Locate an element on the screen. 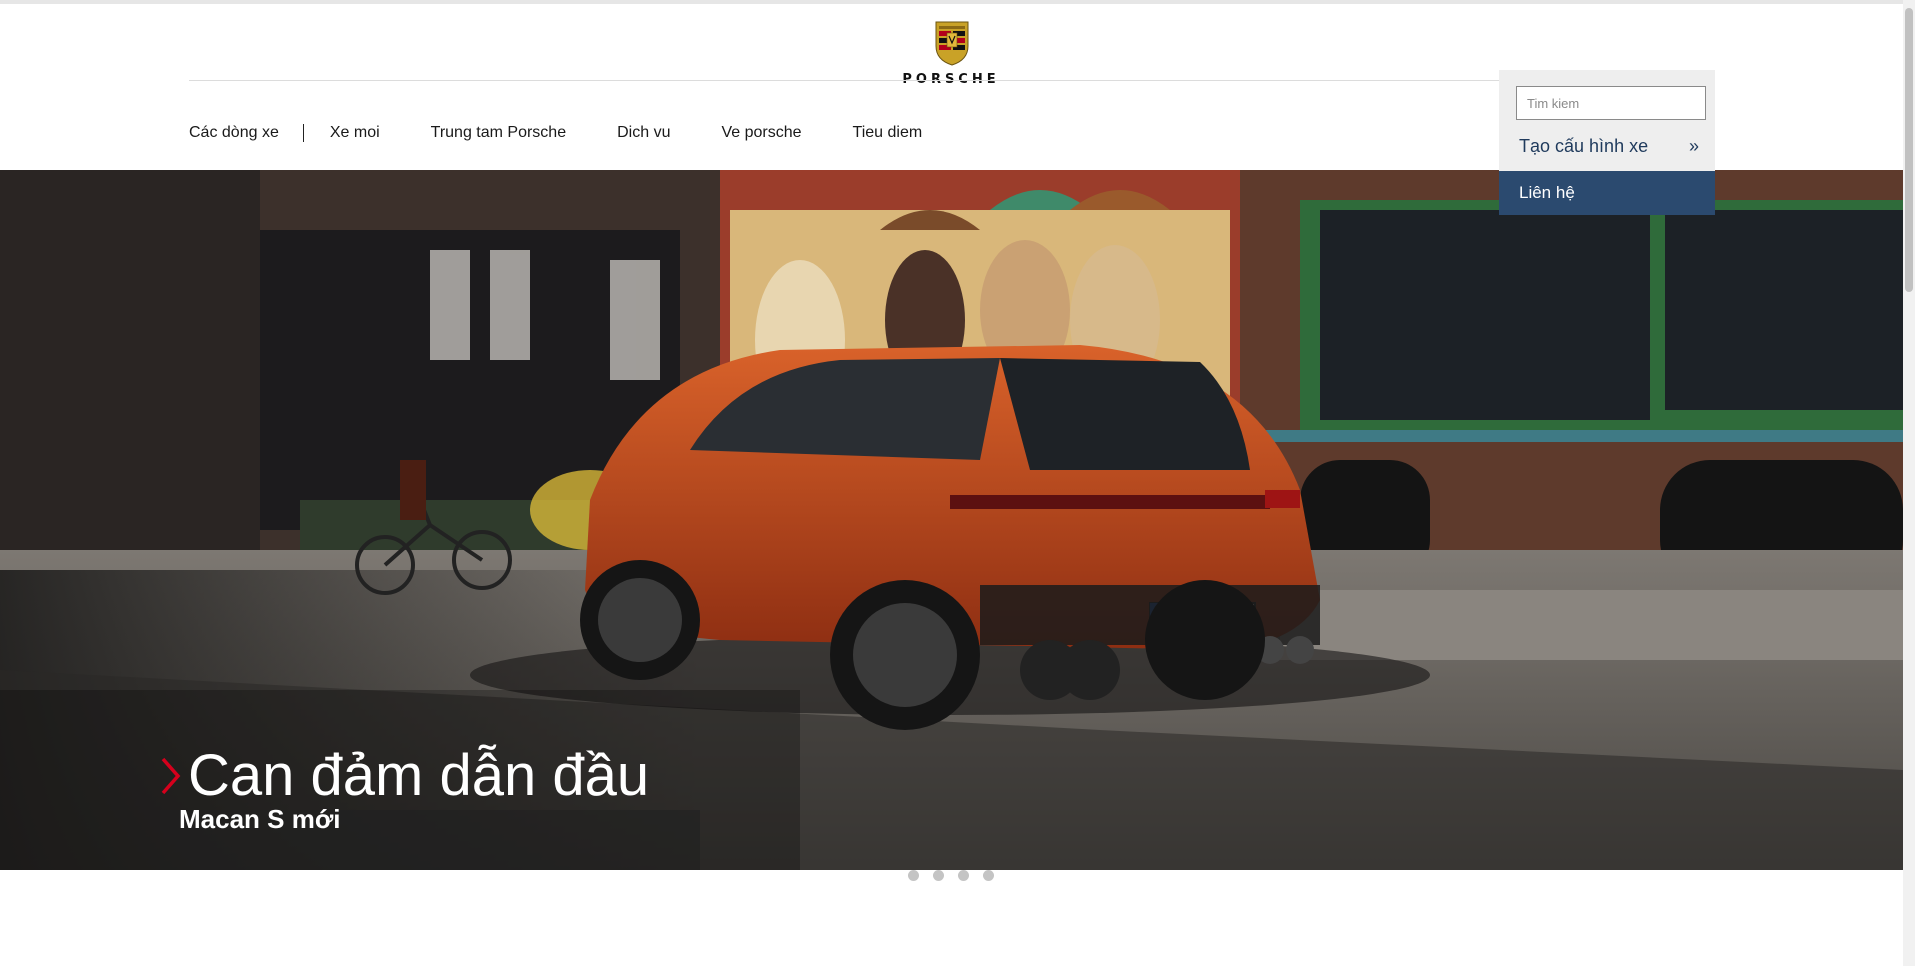 This screenshot has width=1915, height=966. page-scrollbar is located at coordinates (1909, 483).